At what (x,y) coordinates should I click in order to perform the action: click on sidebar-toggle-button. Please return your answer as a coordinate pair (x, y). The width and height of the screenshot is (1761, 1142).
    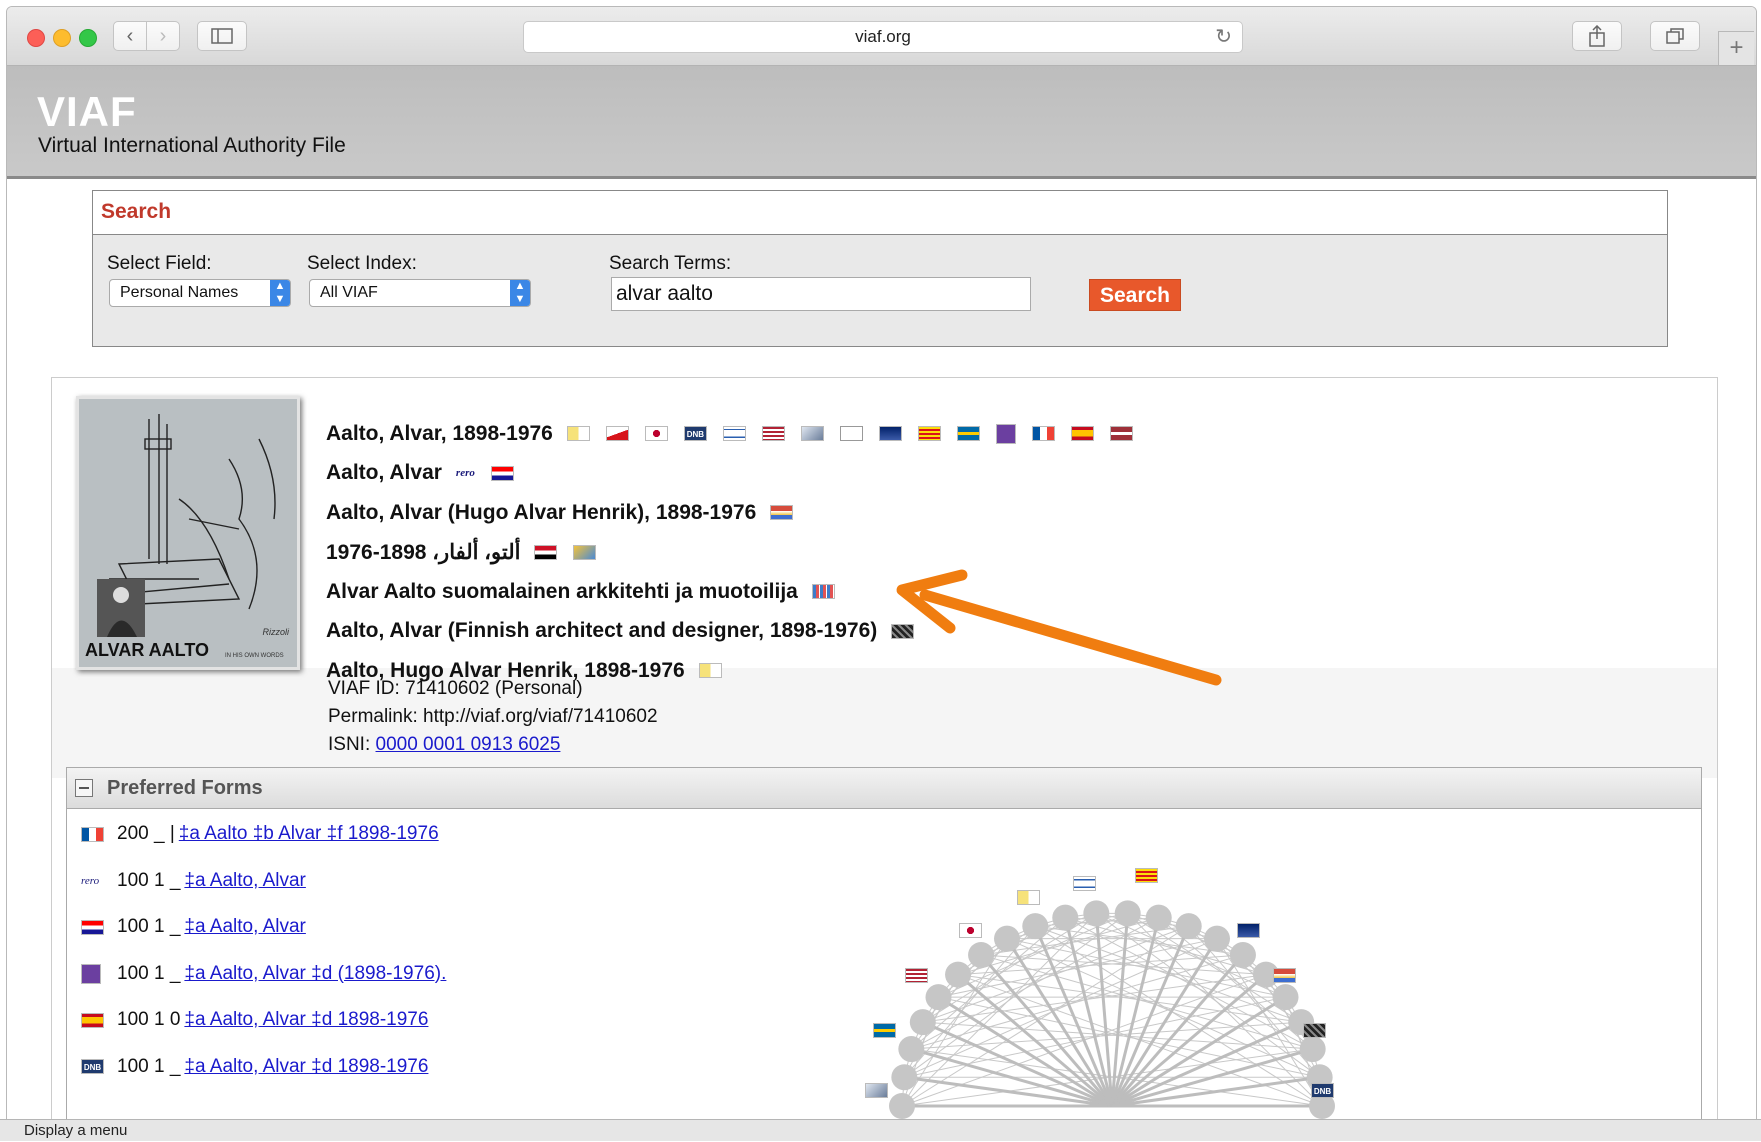
    Looking at the image, I should click on (222, 36).